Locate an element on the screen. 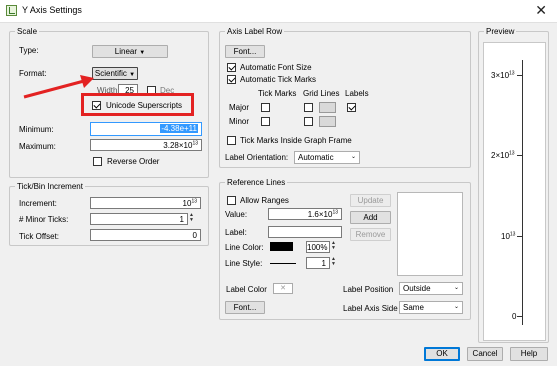 This screenshot has height=366, width=557. minor-ticks-spinner: ▲ ▼ is located at coordinates (192, 218).